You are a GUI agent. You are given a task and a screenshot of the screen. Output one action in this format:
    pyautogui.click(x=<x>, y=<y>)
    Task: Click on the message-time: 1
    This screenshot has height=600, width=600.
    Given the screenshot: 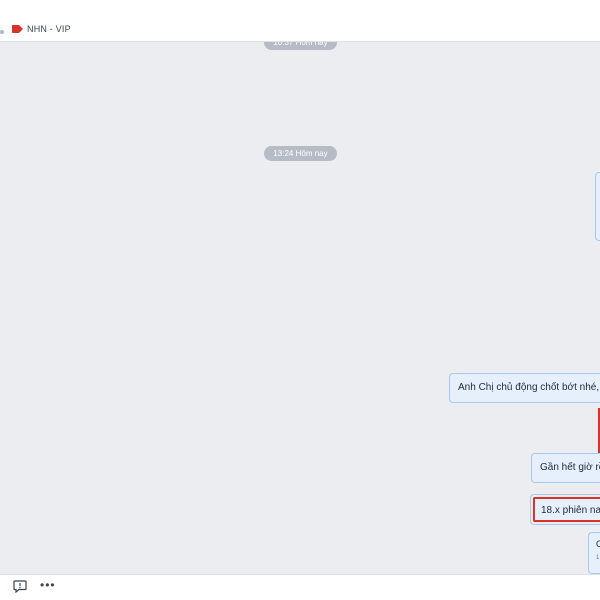 What is the action you would take?
    pyautogui.click(x=598, y=558)
    